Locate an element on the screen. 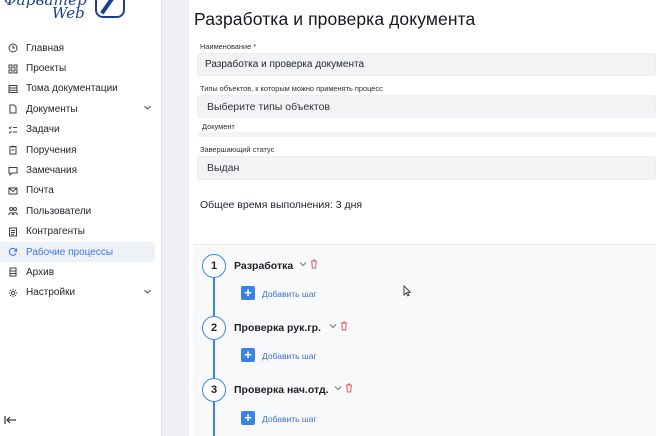 Image resolution: width=656 pixels, height=436 pixels. sidebar-item-archive: Архив is located at coordinates (81, 272).